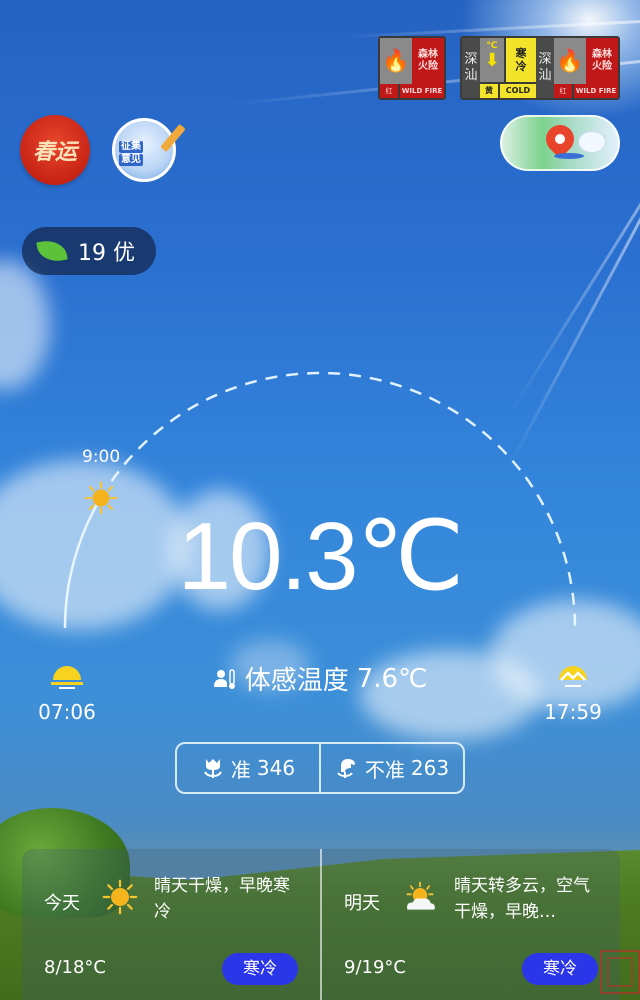 This screenshot has width=640, height=1000. I want to click on accurate-count: 346, so click(276, 768).